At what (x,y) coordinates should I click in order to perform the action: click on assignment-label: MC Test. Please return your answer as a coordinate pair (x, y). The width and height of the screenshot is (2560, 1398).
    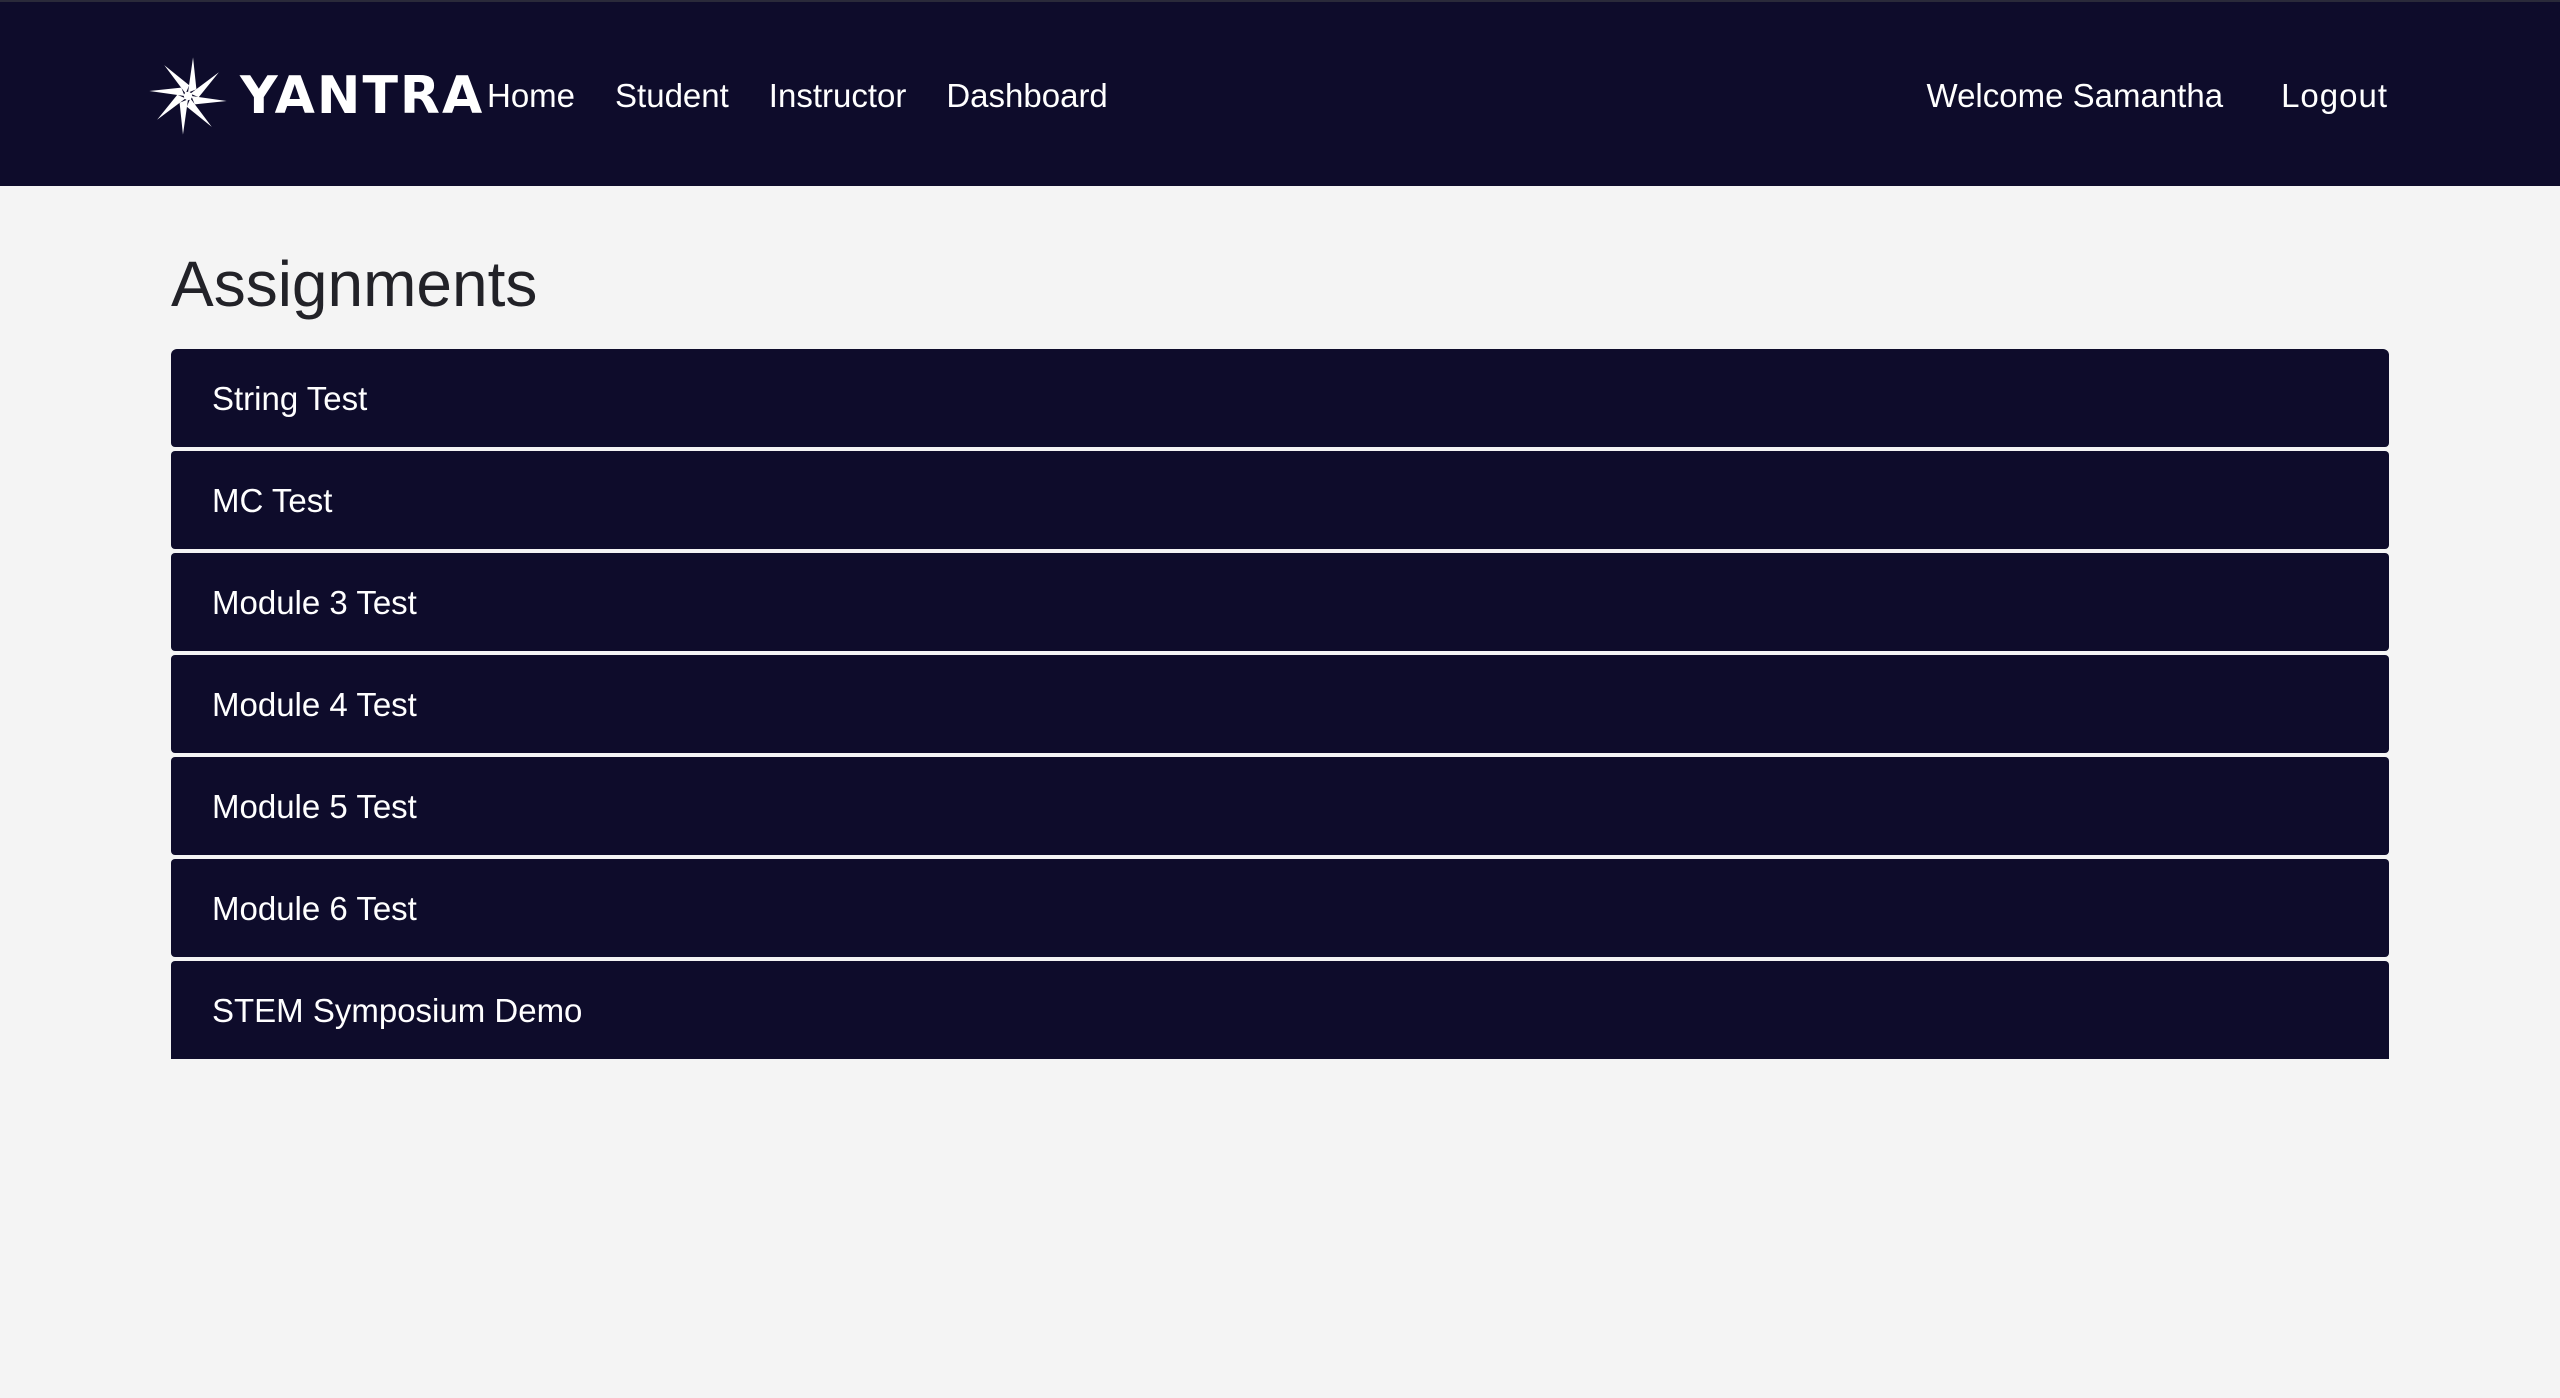
    Looking at the image, I should click on (272, 500).